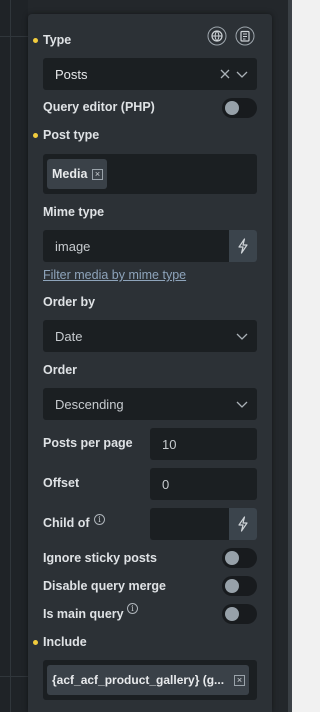 The image size is (320, 712). What do you see at coordinates (306, 356) in the screenshot?
I see `canvas-right-background` at bounding box center [306, 356].